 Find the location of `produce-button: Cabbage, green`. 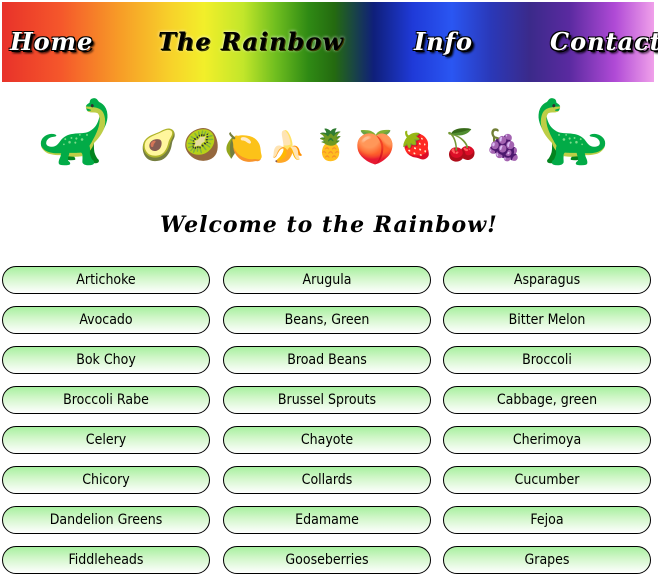

produce-button: Cabbage, green is located at coordinates (547, 400).